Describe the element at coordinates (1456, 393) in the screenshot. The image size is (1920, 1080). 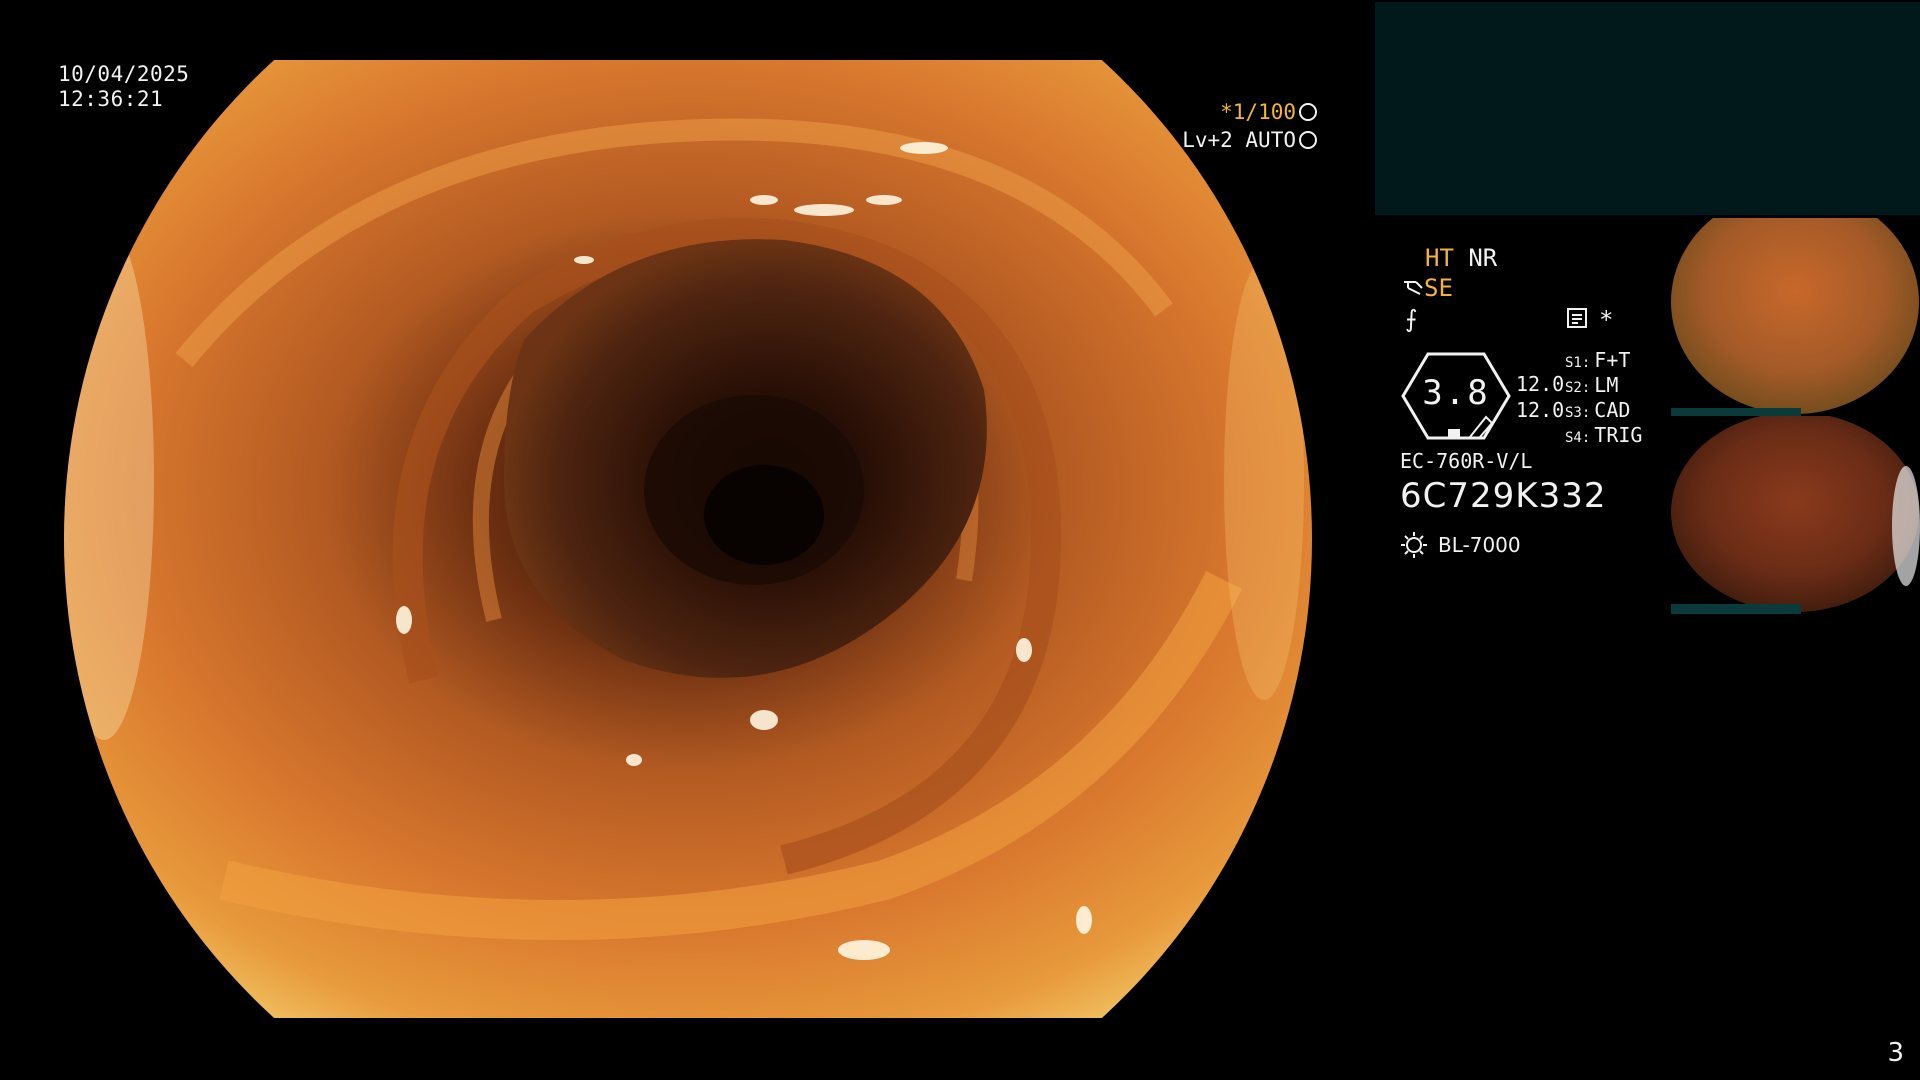
I see `hex-value: 3.8` at that location.